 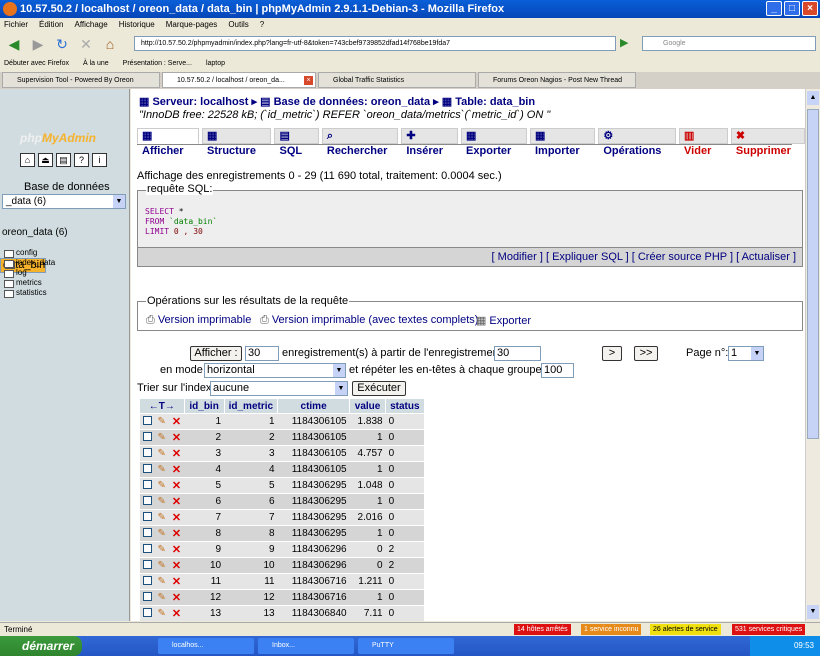 What do you see at coordinates (767, 142) in the screenshot?
I see `tab-supprimer: ✖ Supprimer` at bounding box center [767, 142].